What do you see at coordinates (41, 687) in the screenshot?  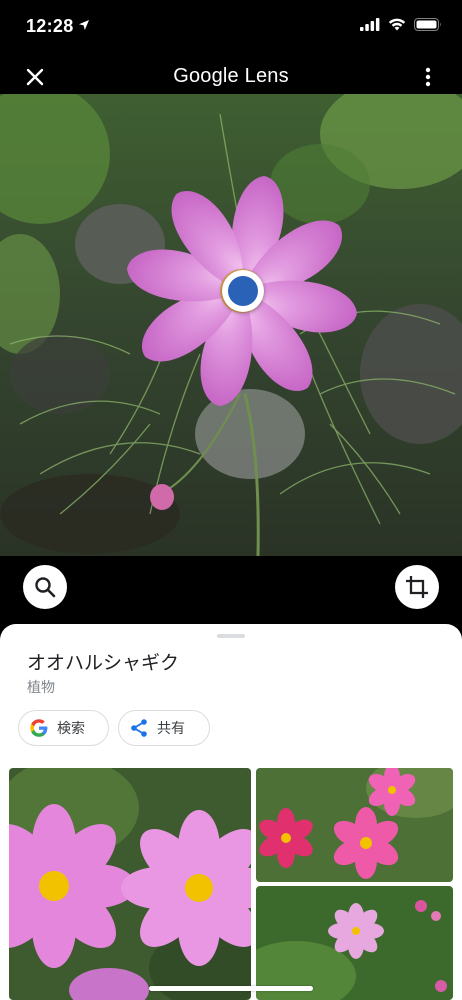 I see `result-category: 植物` at bounding box center [41, 687].